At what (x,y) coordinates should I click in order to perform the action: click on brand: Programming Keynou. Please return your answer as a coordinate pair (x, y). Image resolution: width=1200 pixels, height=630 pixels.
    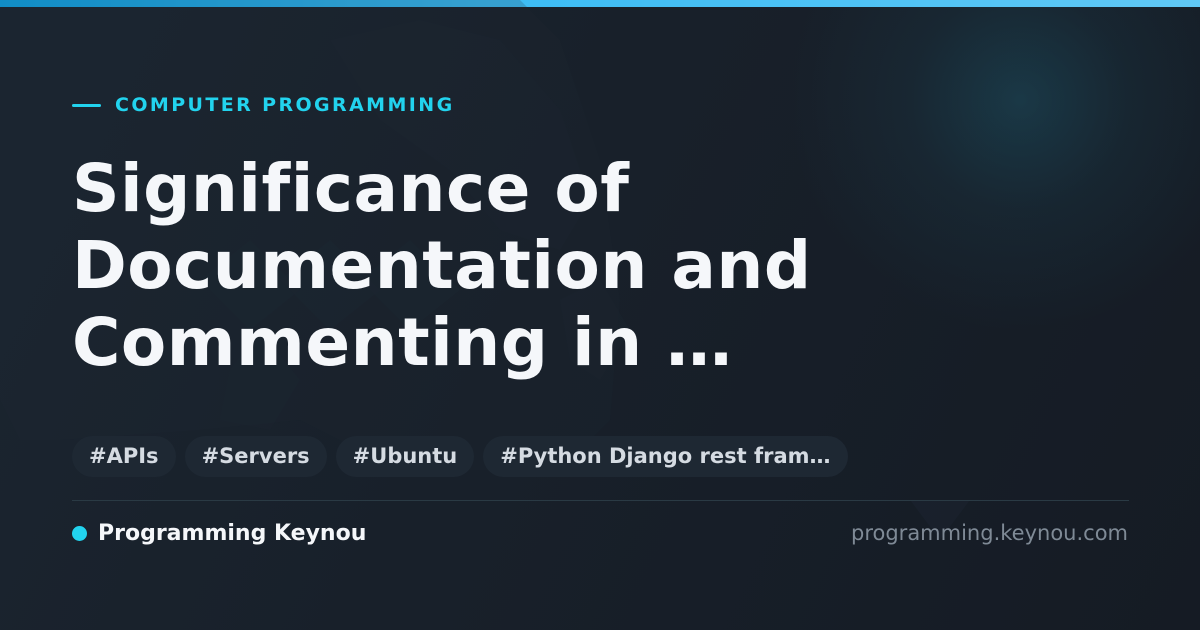
    Looking at the image, I should click on (219, 533).